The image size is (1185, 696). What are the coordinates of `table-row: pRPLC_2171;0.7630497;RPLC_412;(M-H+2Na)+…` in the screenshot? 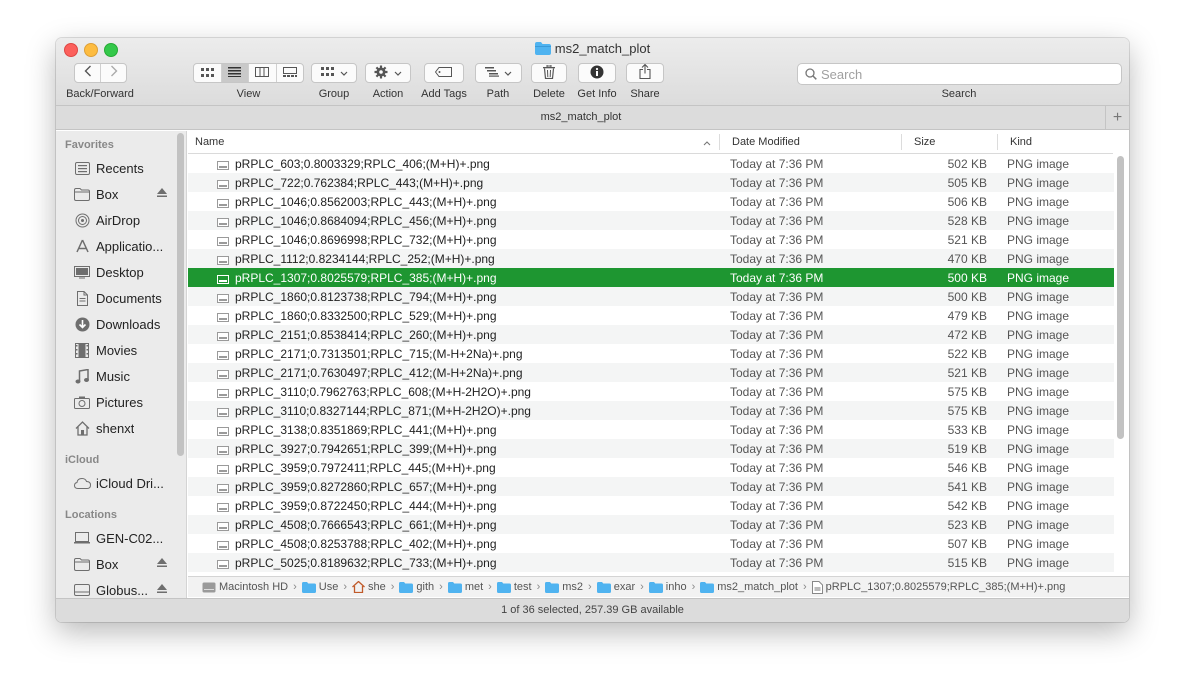 It's located at (651, 372).